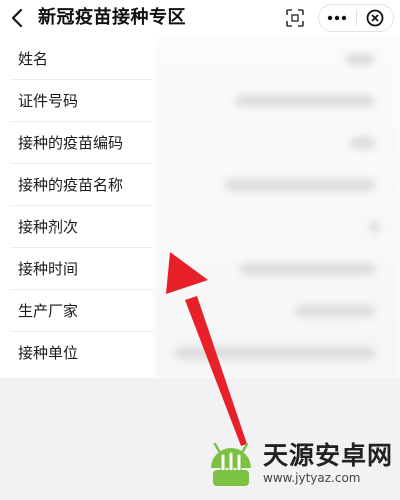 The image size is (400, 500). Describe the element at coordinates (200, 185) in the screenshot. I see `field-row-vaccine-name: 接种的疫苗名称` at that location.